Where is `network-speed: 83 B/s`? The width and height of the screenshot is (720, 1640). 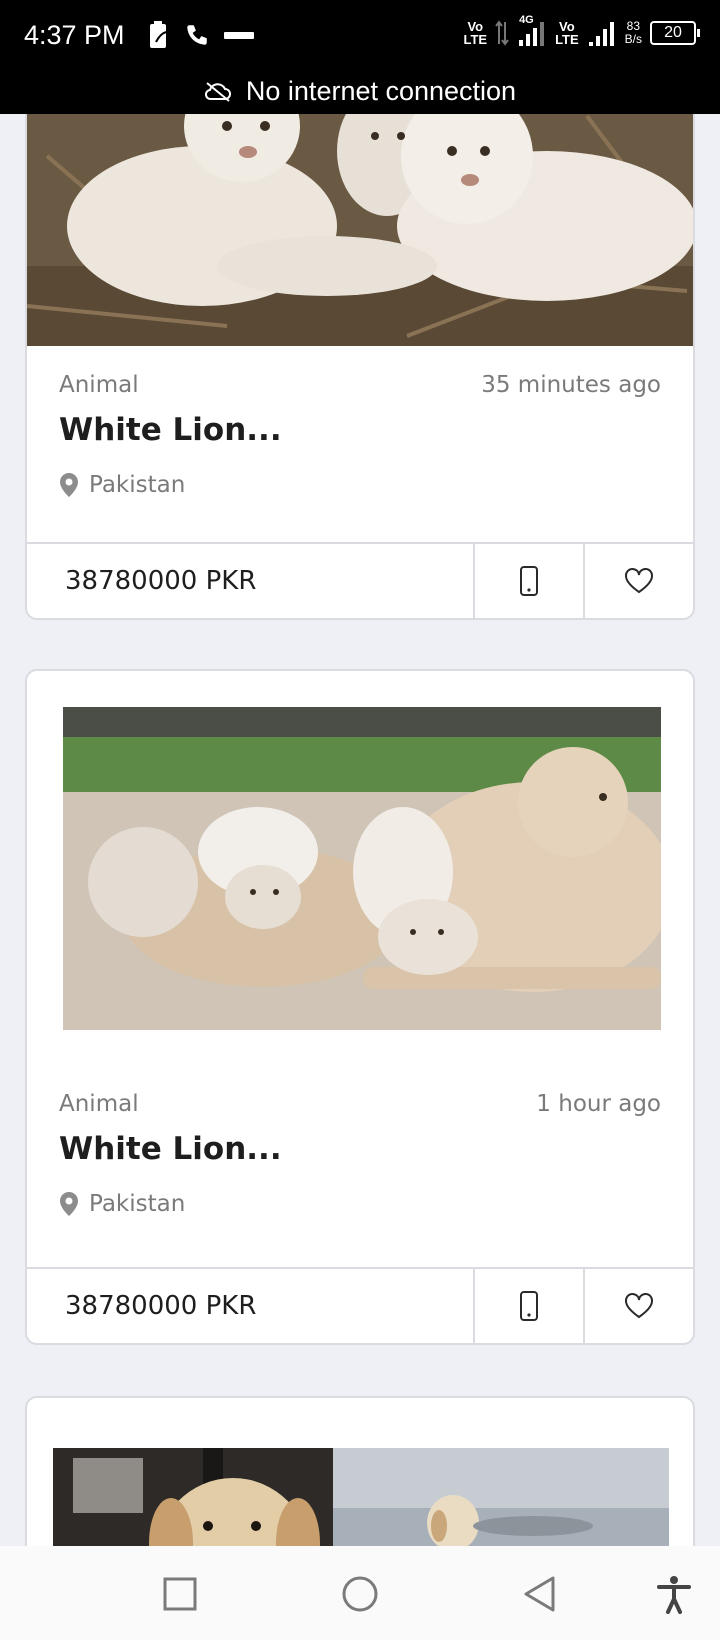
network-speed: 83 B/s is located at coordinates (633, 33).